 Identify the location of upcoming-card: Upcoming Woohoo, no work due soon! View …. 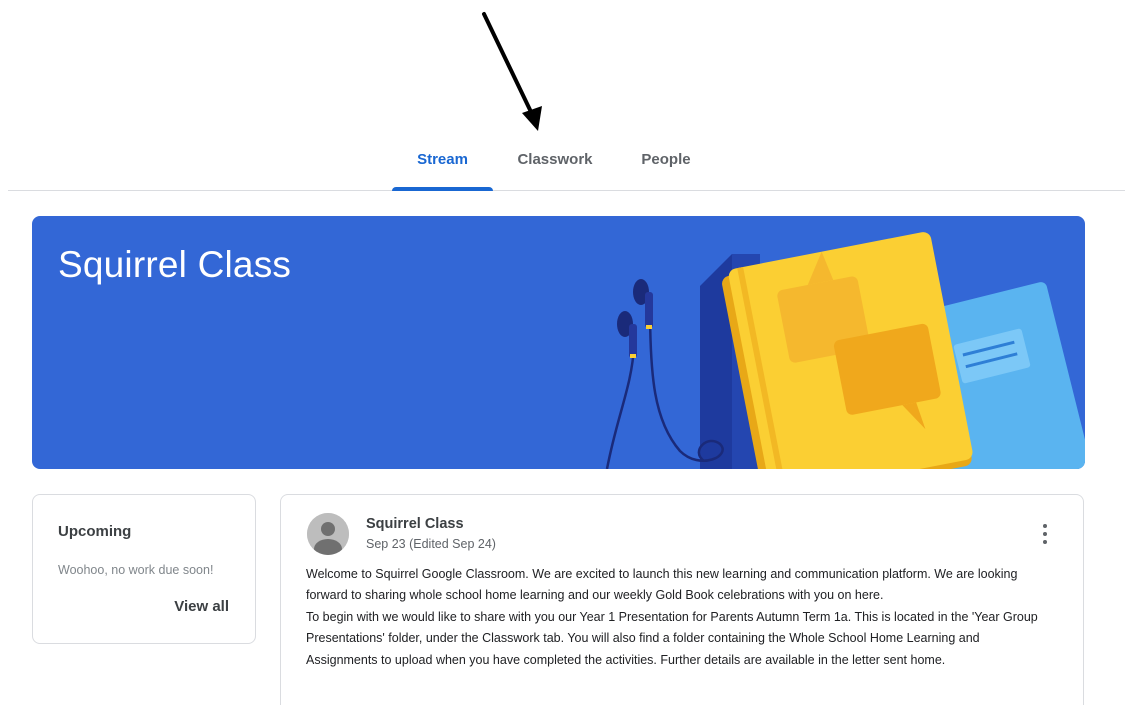
(144, 569).